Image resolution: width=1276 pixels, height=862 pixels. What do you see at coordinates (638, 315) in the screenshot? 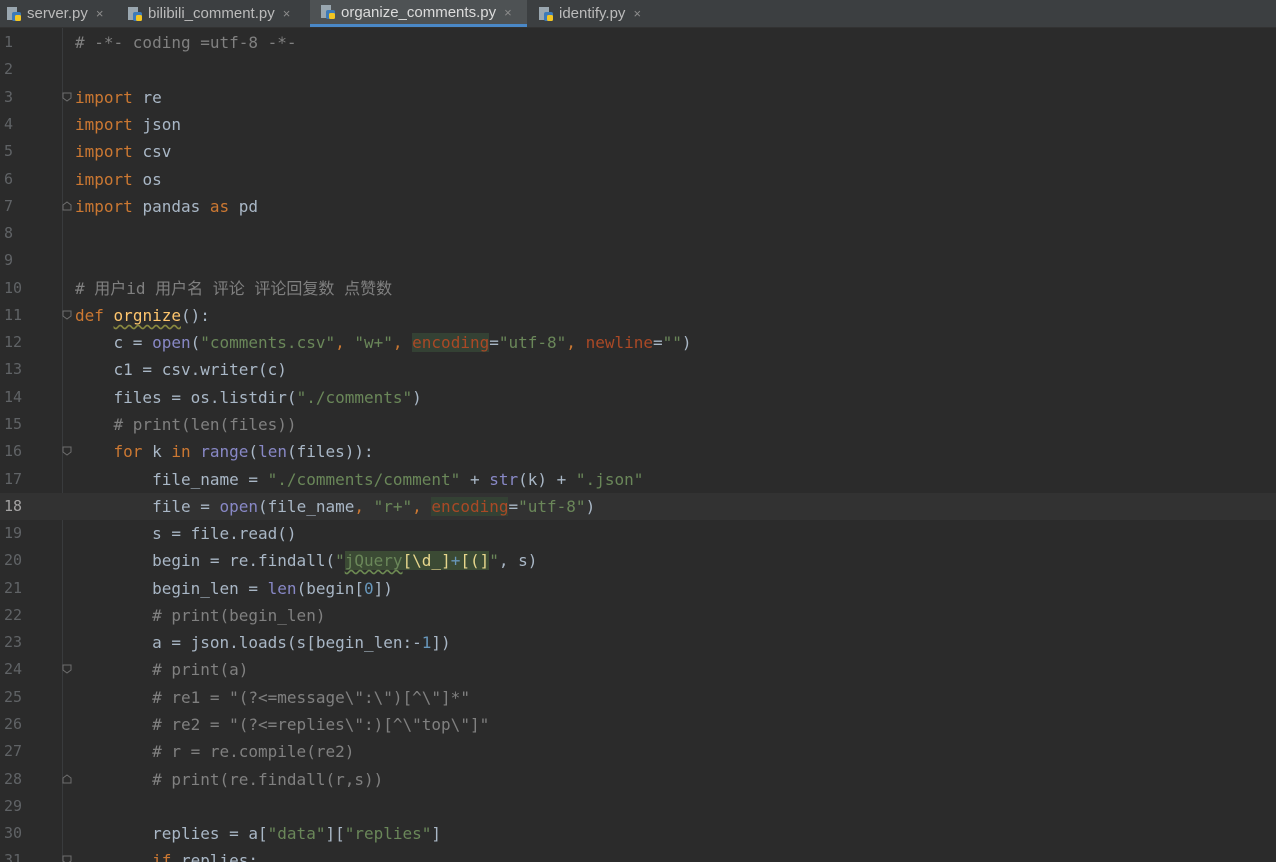
I see `code-line: 11 def orgnize():` at bounding box center [638, 315].